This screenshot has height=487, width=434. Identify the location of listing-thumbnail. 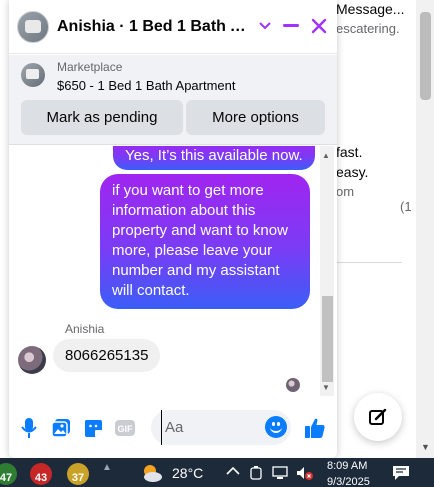
(33, 75).